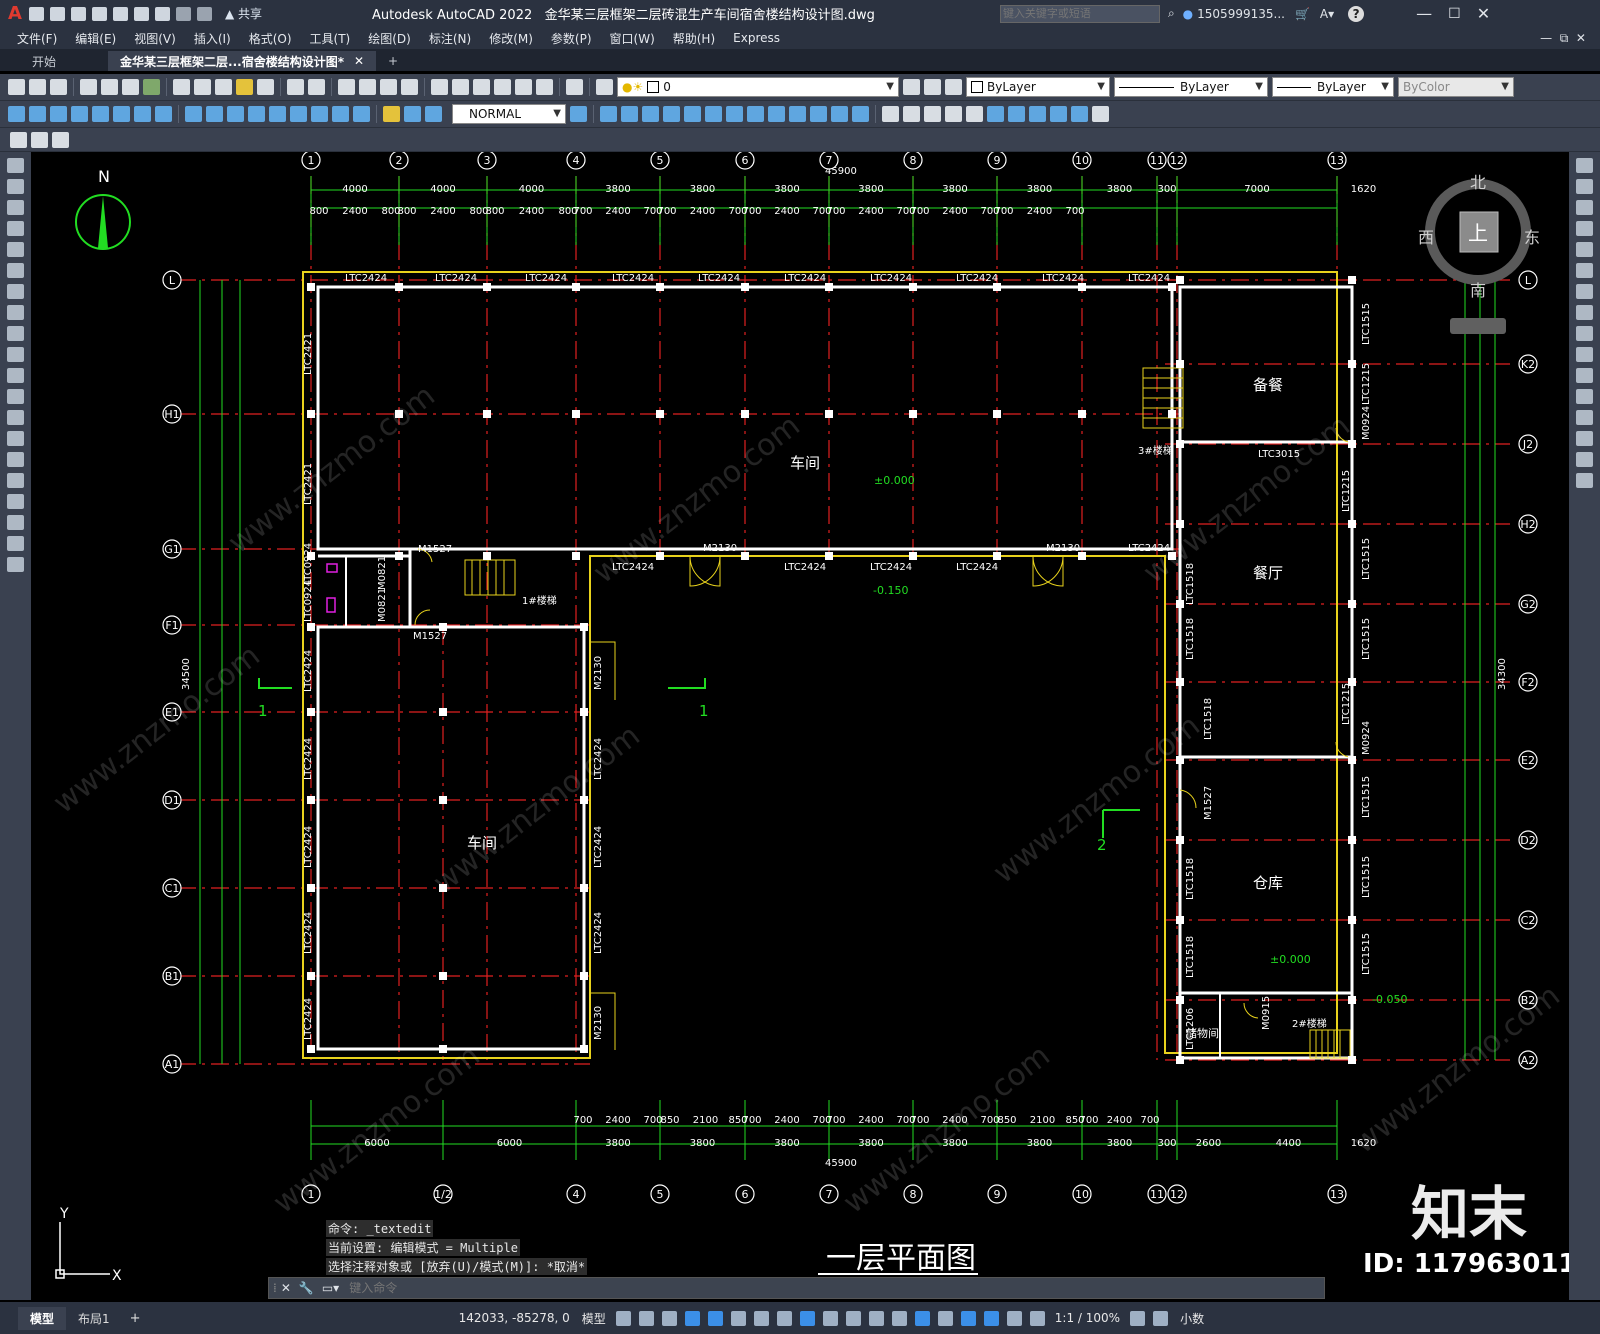  What do you see at coordinates (204, 13) in the screenshot?
I see `redo-icon` at bounding box center [204, 13].